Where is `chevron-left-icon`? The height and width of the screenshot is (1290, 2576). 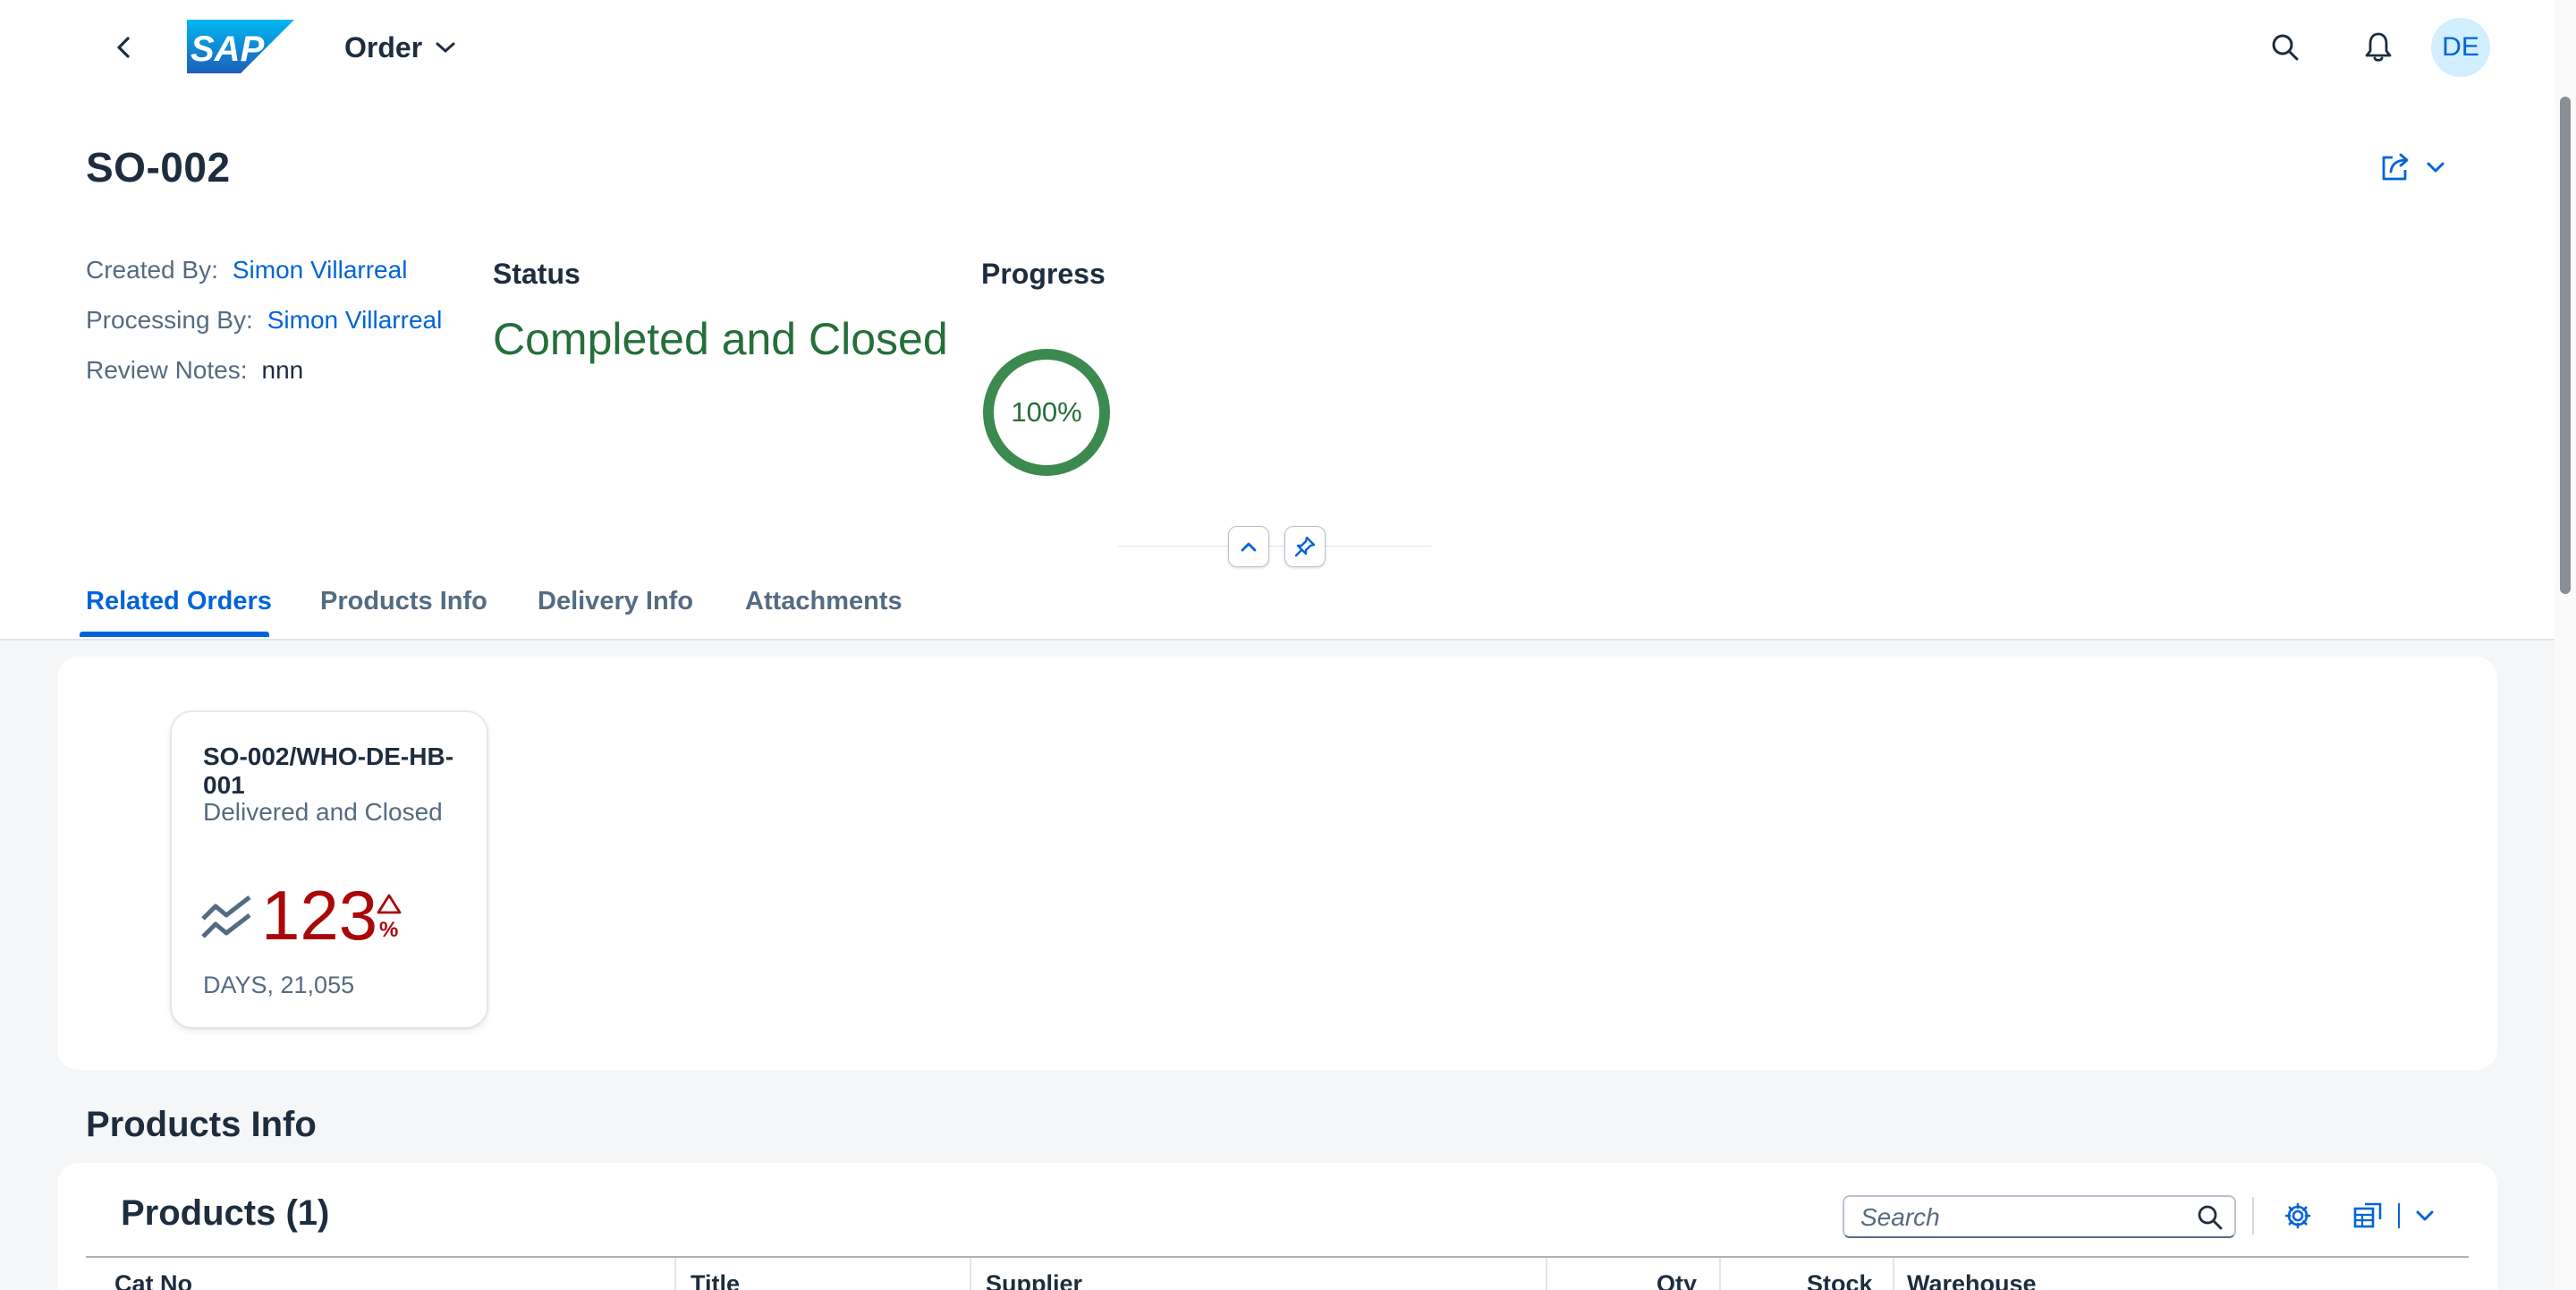
chevron-left-icon is located at coordinates (123, 47).